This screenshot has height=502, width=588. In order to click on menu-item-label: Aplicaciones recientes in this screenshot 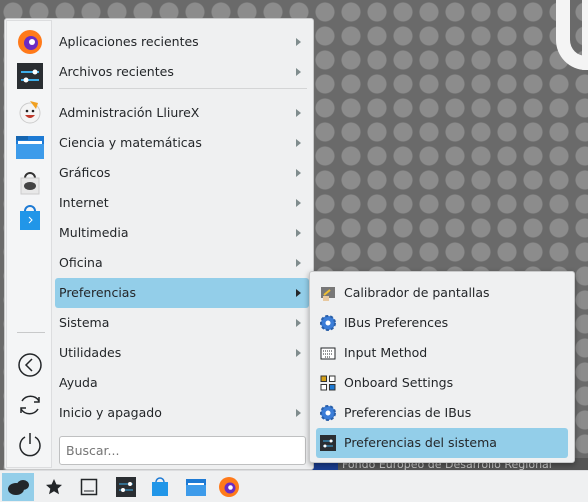, I will do `click(129, 41)`.